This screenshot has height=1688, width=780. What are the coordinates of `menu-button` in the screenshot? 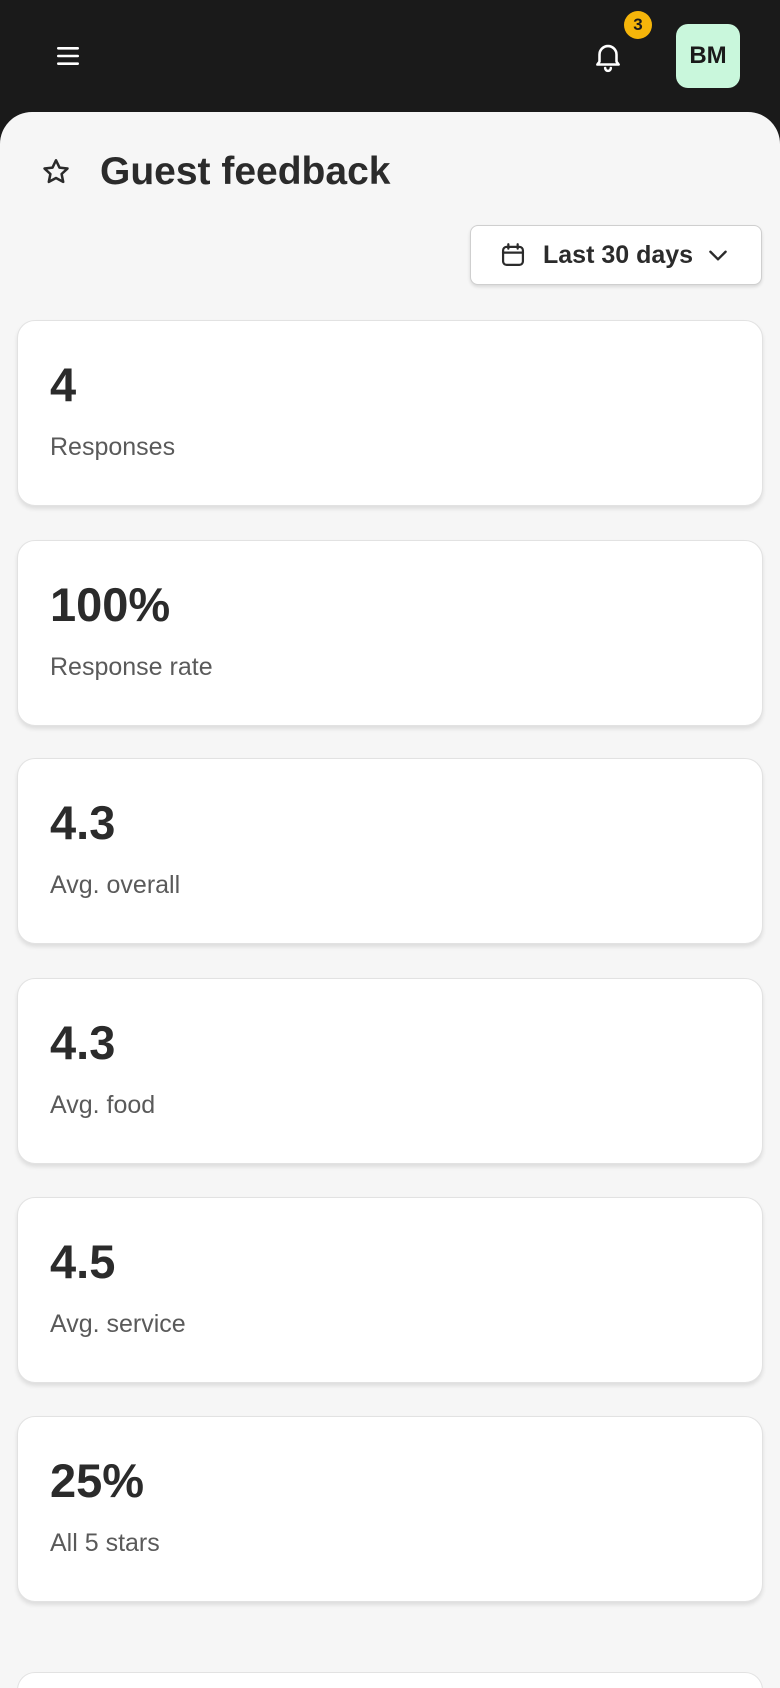 It's located at (68, 56).